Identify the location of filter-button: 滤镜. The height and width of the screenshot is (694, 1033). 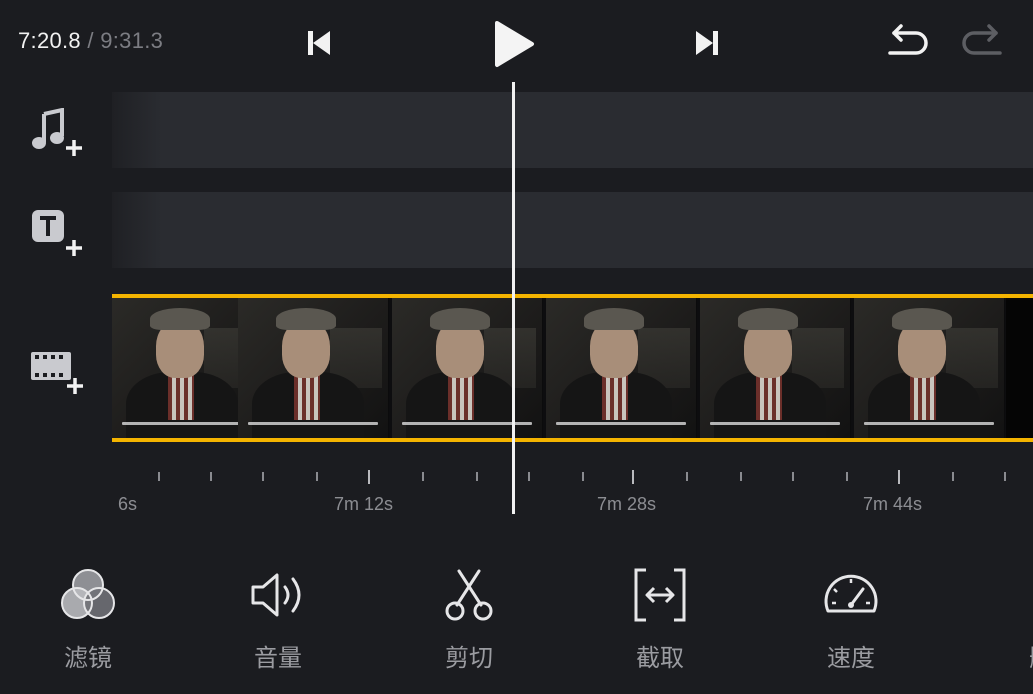
(88, 618).